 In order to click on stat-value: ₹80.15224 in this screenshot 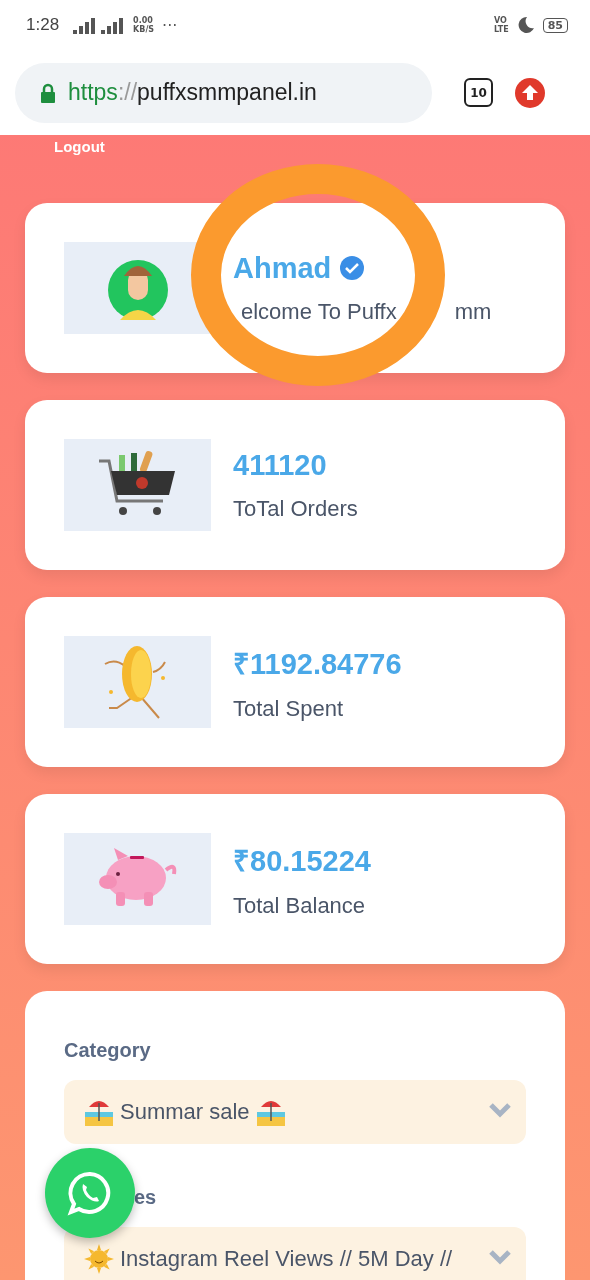, I will do `click(302, 861)`.